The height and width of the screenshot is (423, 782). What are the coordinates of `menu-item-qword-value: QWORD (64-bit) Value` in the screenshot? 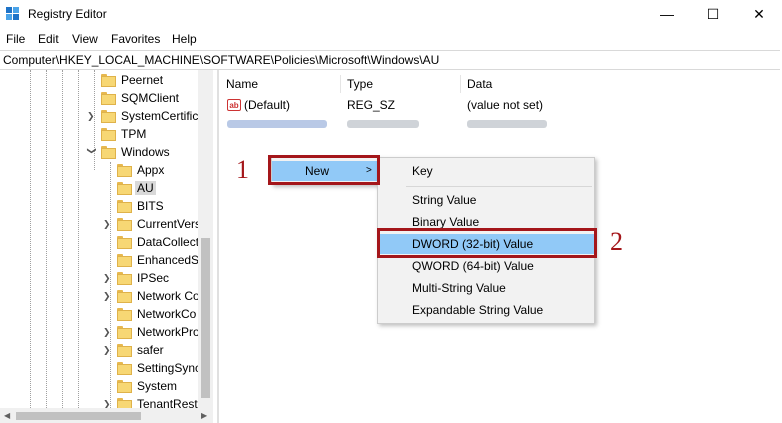 It's located at (486, 266).